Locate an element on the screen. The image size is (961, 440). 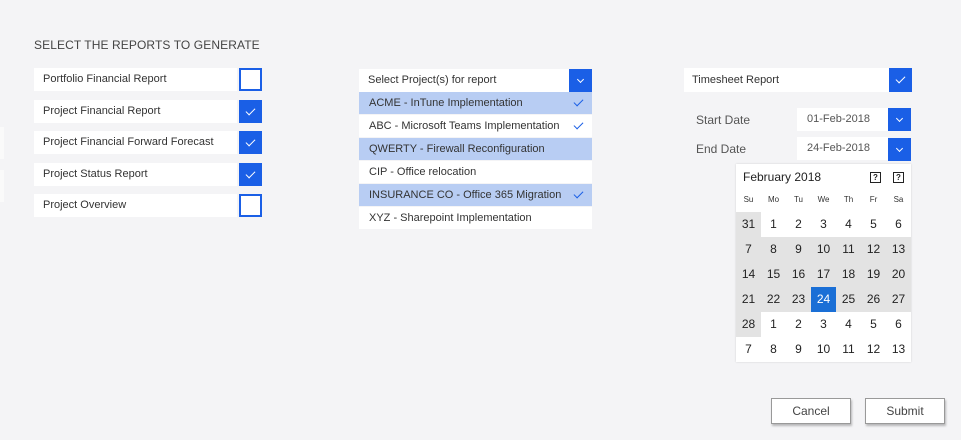
calendar-day: 21 is located at coordinates (748, 299).